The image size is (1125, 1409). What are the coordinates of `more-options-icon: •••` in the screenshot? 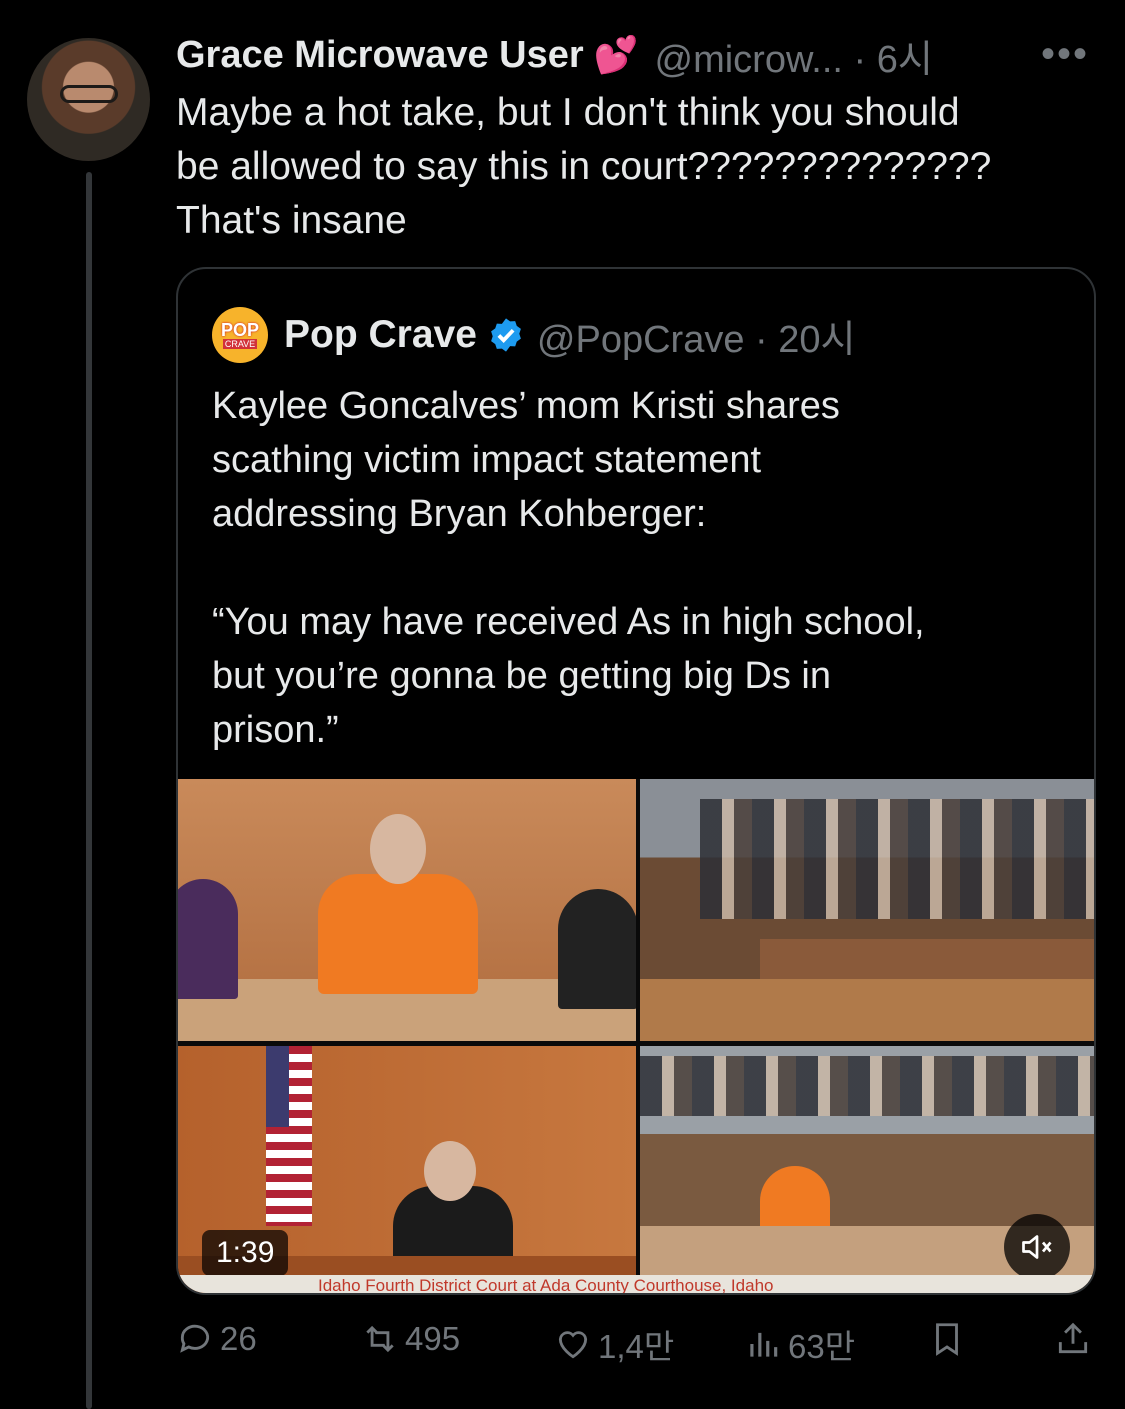 It's located at (1065, 54).